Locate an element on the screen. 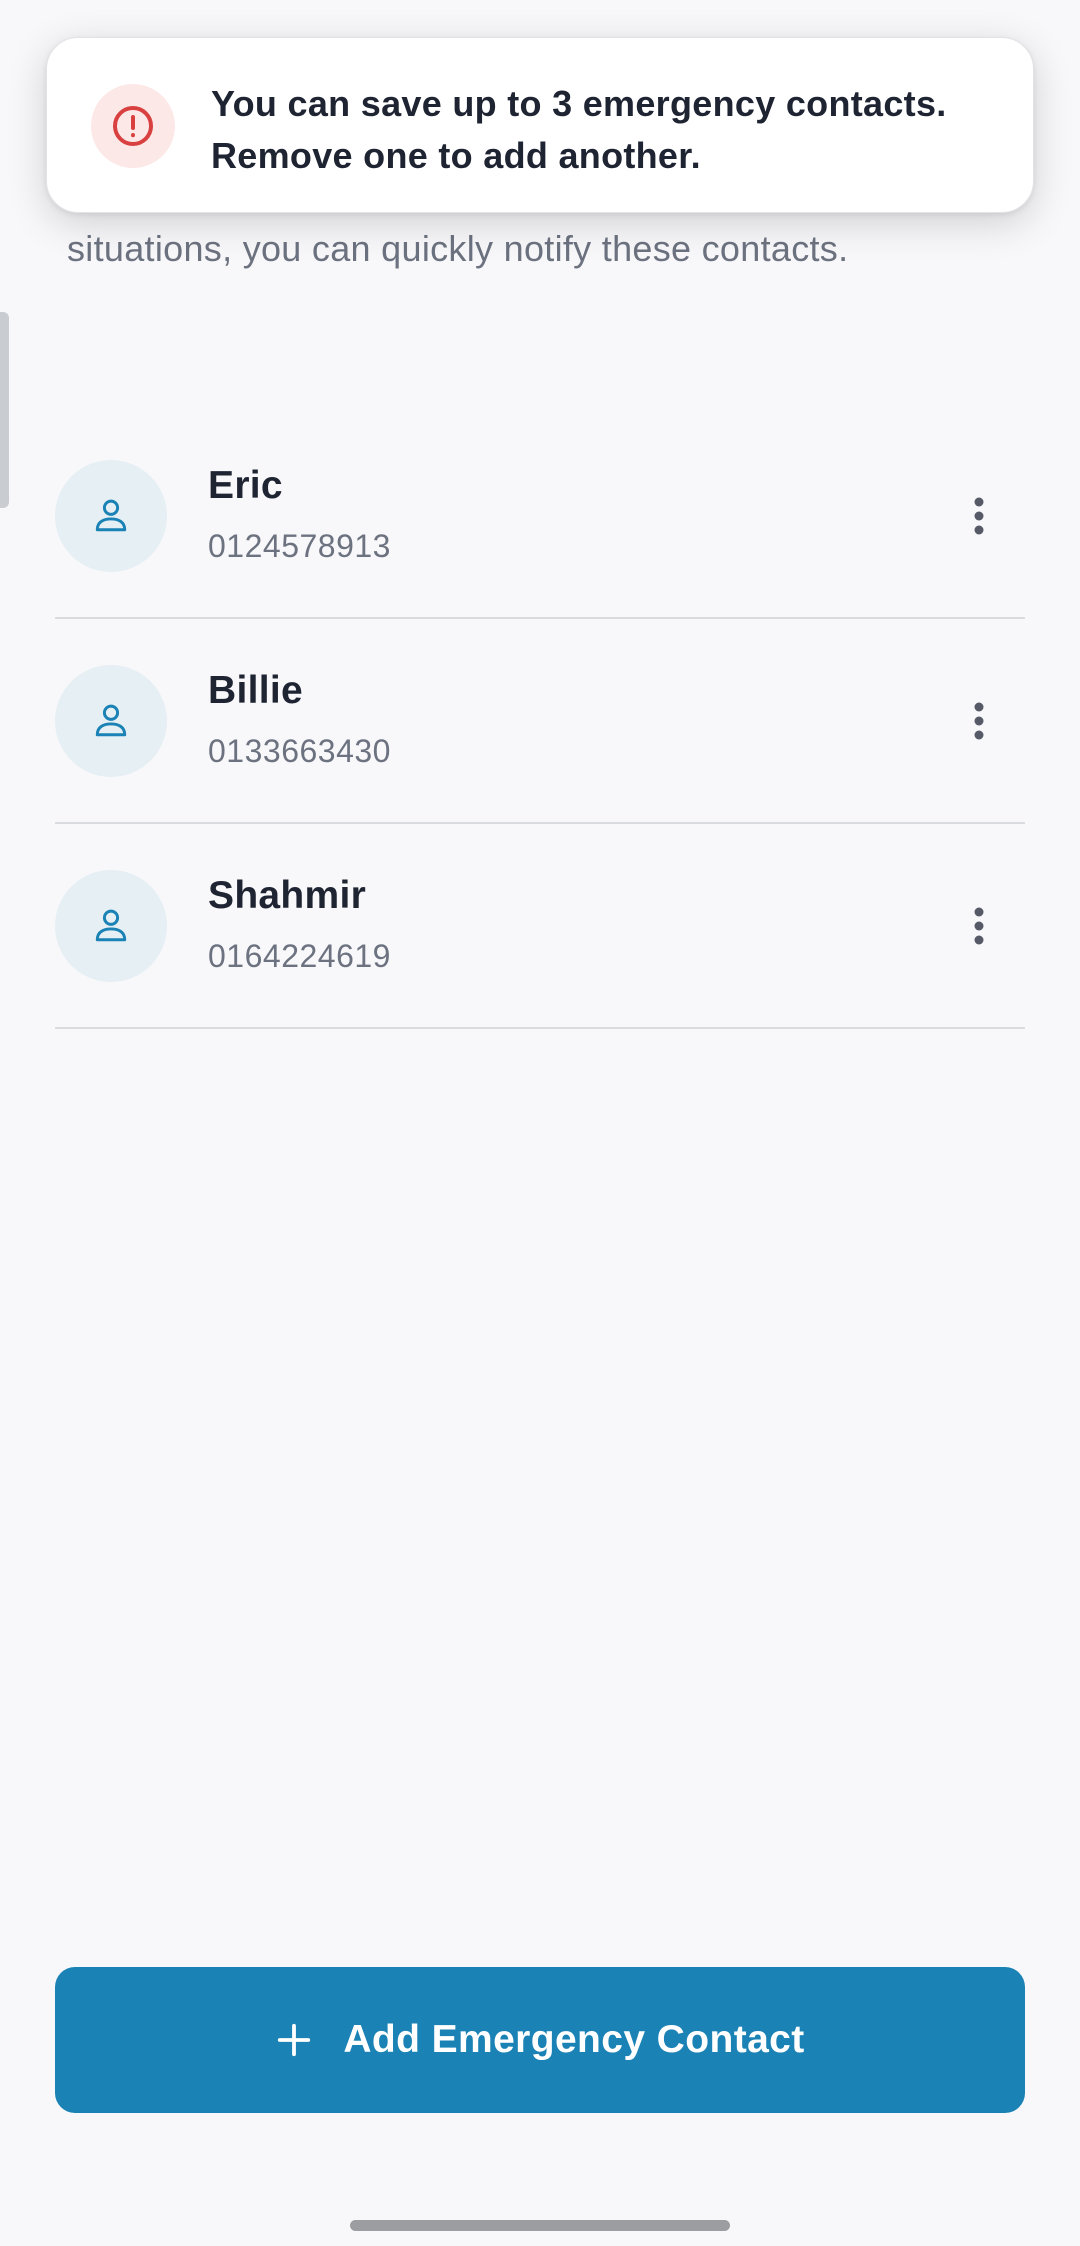 The width and height of the screenshot is (1080, 2246). add-emergency-contact-button: Add Emergency Contact is located at coordinates (540, 2040).